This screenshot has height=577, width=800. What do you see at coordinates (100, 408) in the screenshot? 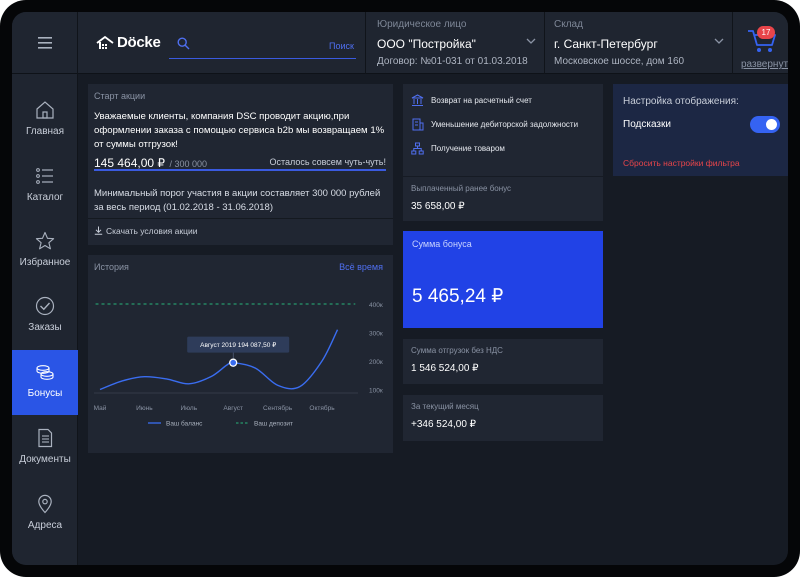
I see `x-tick-label: Май` at bounding box center [100, 408].